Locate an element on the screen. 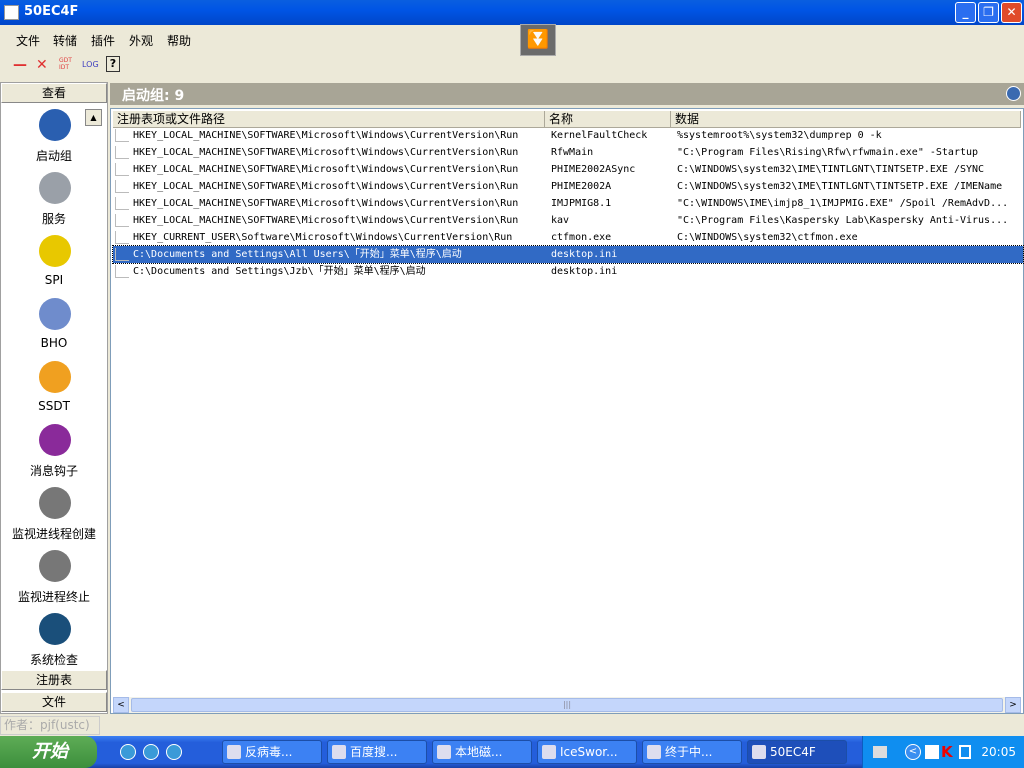  network-icon is located at coordinates (965, 752).